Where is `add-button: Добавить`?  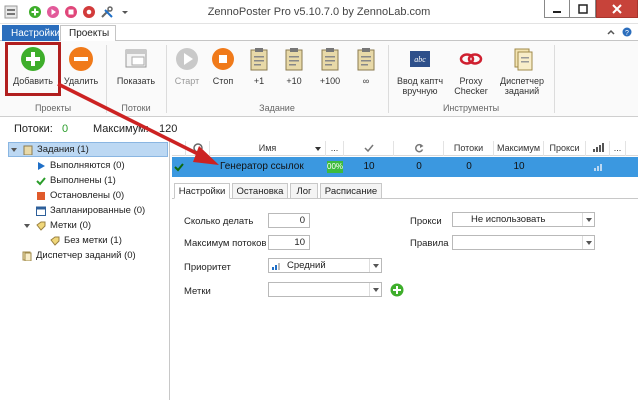 add-button: Добавить is located at coordinates (33, 65).